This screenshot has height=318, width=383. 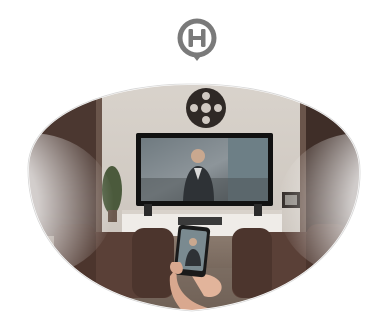 What do you see at coordinates (206, 108) in the screenshot?
I see `wall-reel-decoration` at bounding box center [206, 108].